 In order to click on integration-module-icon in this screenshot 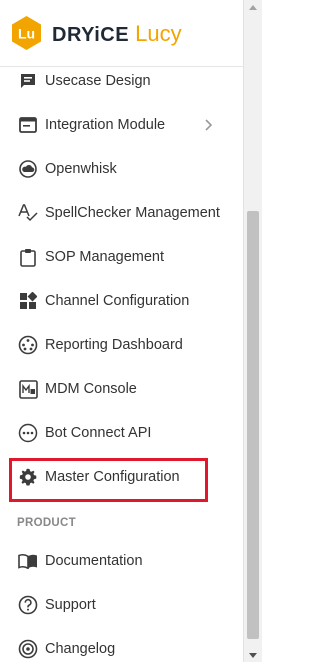, I will do `click(28, 125)`.